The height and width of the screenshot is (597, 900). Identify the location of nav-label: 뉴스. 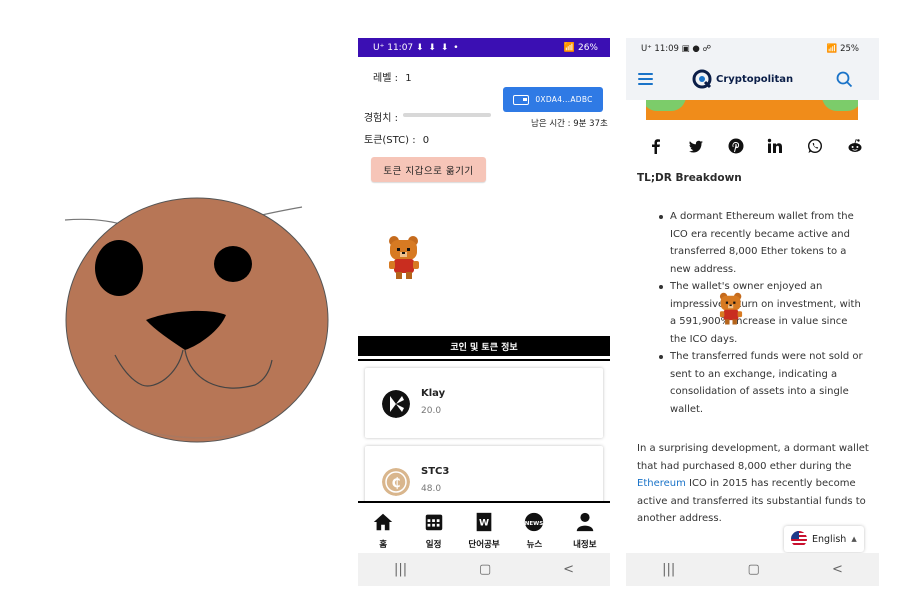
(534, 545).